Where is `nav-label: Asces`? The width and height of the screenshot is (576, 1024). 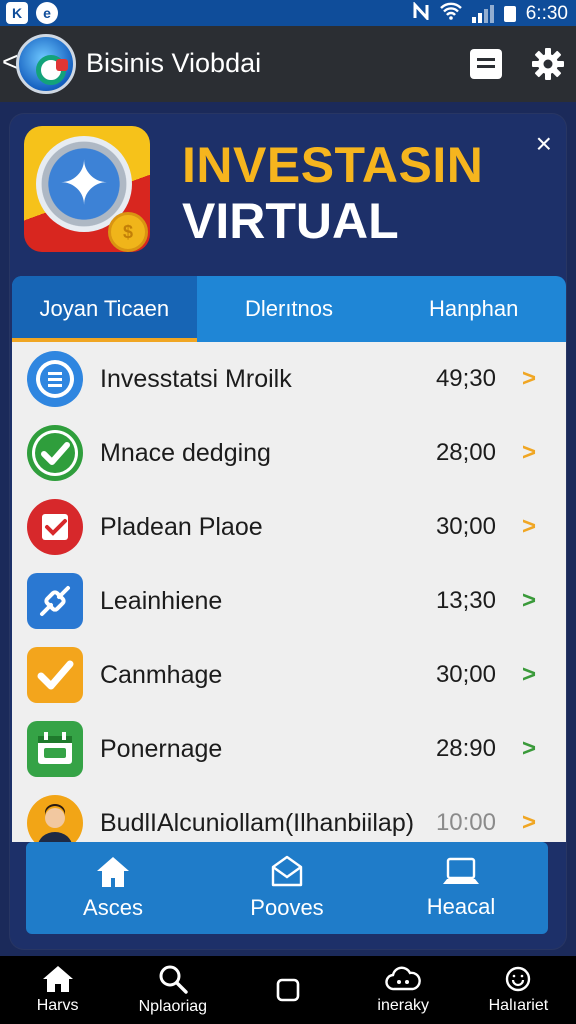
nav-label: Asces is located at coordinates (113, 907).